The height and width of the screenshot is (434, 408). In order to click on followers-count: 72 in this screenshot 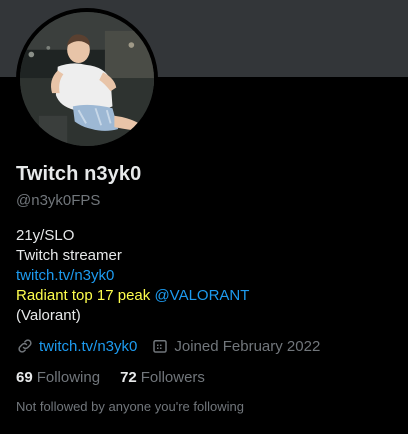, I will do `click(128, 377)`.